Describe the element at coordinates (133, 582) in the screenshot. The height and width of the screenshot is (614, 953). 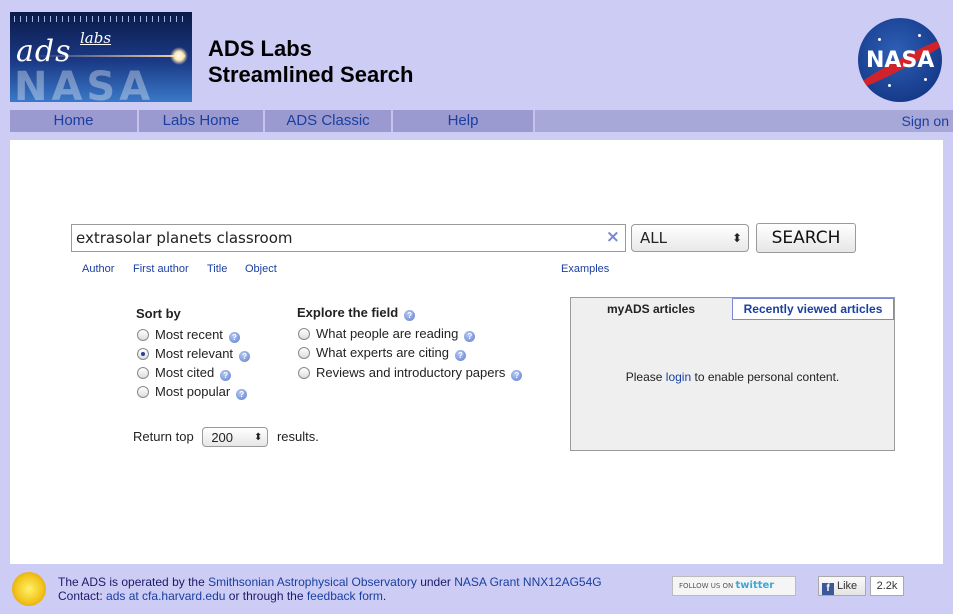
I see `footer-text-segment: The ADS is operated by the` at that location.